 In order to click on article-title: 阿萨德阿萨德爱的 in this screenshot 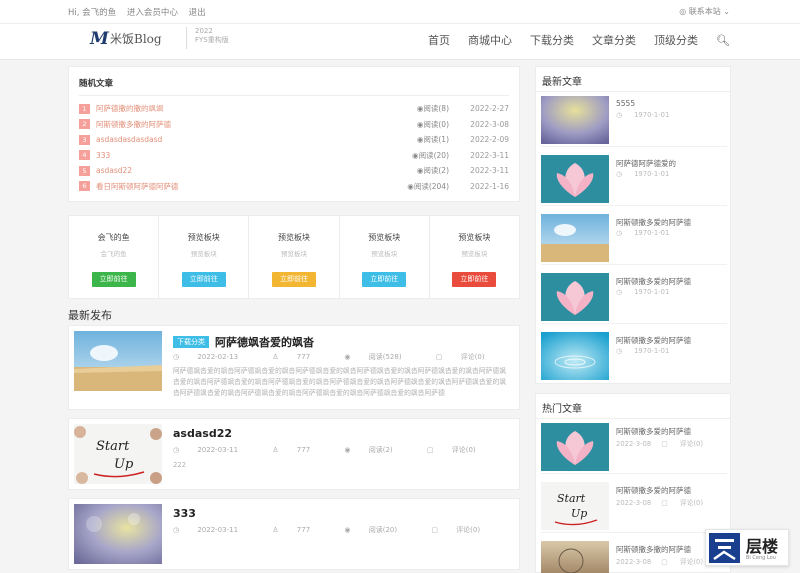, I will do `click(646, 163)`.